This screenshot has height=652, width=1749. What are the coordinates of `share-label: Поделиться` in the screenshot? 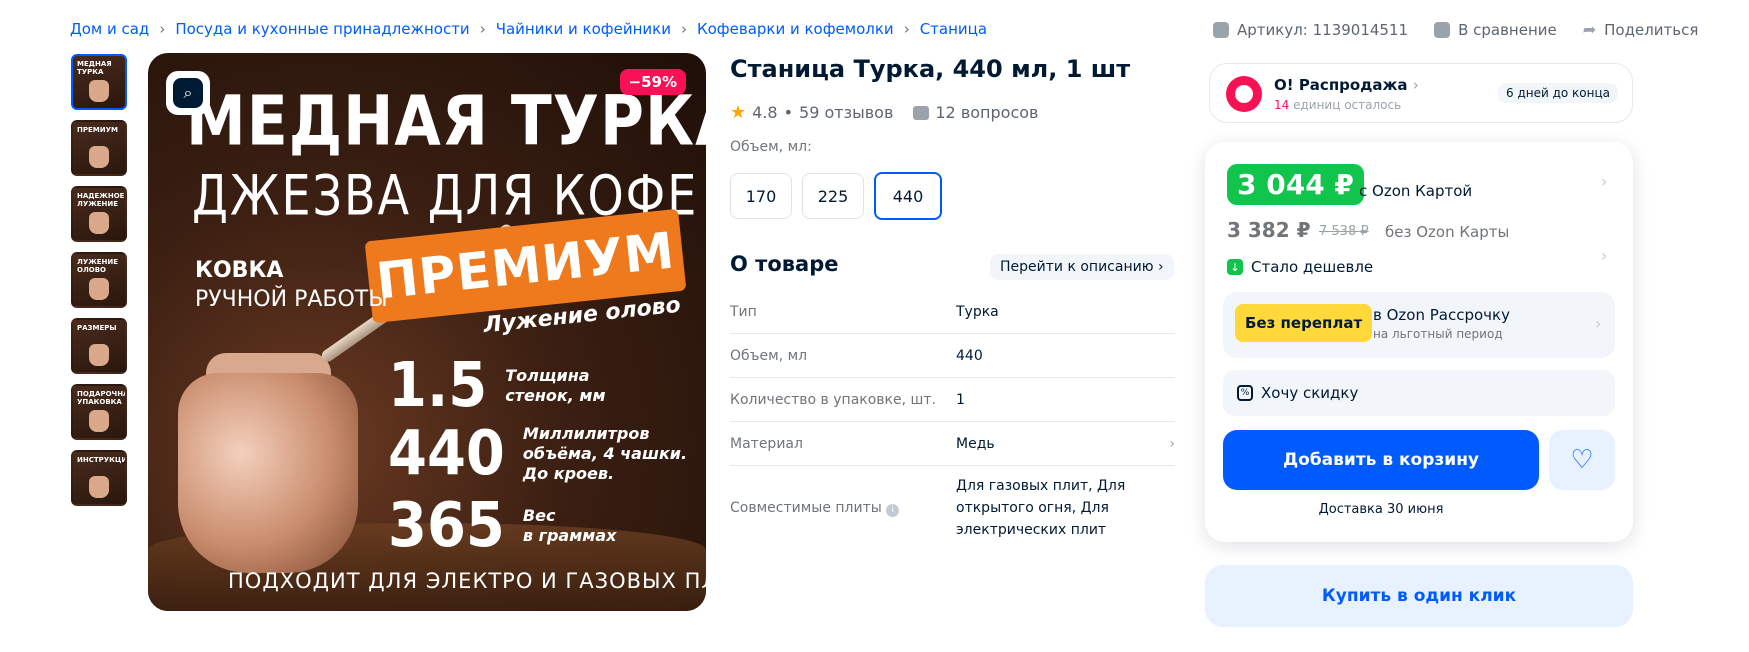 It's located at (1651, 29).